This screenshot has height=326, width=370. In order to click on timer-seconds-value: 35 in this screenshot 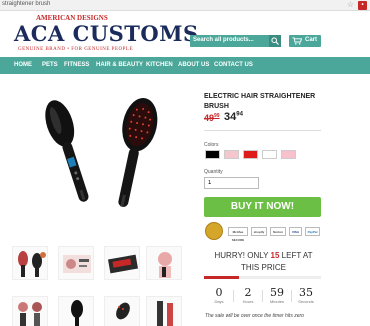, I will do `click(306, 292)`.